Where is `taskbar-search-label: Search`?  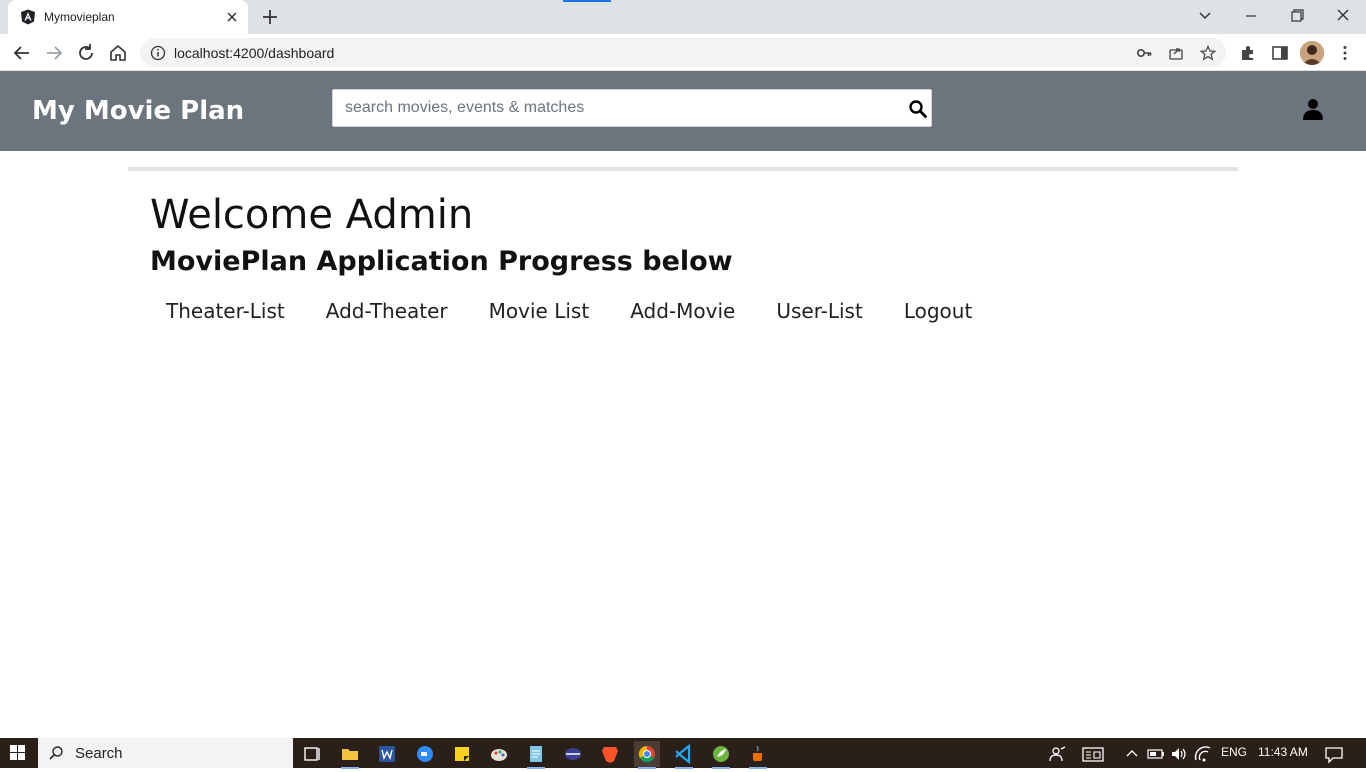 taskbar-search-label: Search is located at coordinates (99, 753).